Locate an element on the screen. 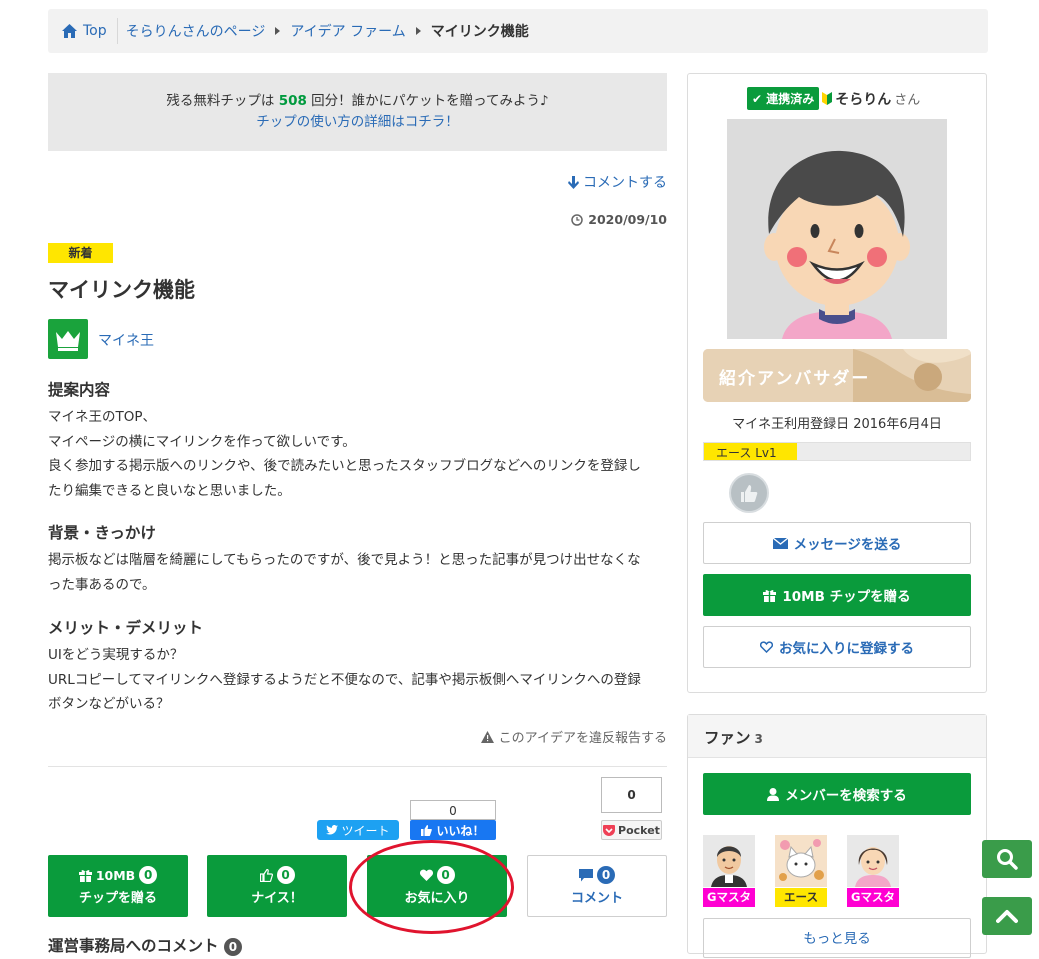 This screenshot has height=959, width=1039. warning-icon is located at coordinates (487, 736).